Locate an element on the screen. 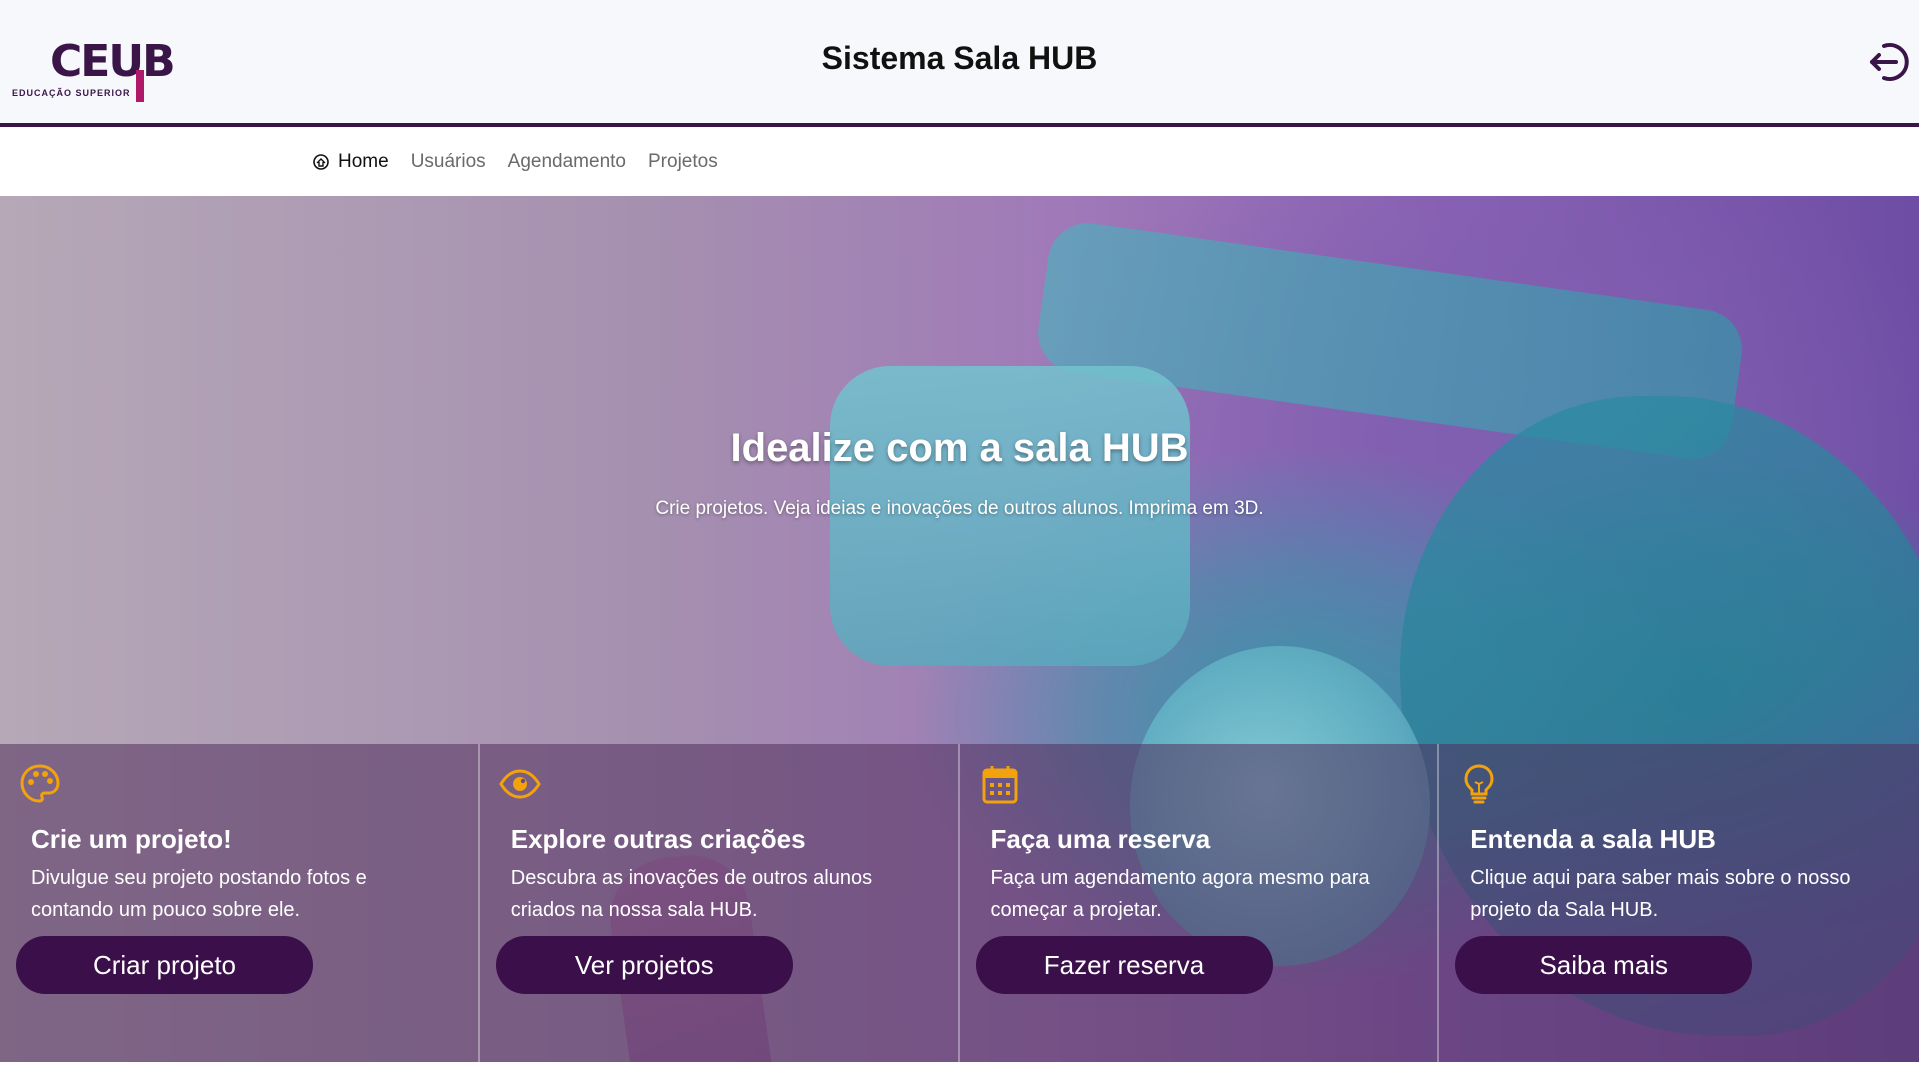 This screenshot has height=1079, width=1919. nav-item-agendamento: Agendamento is located at coordinates (567, 162).